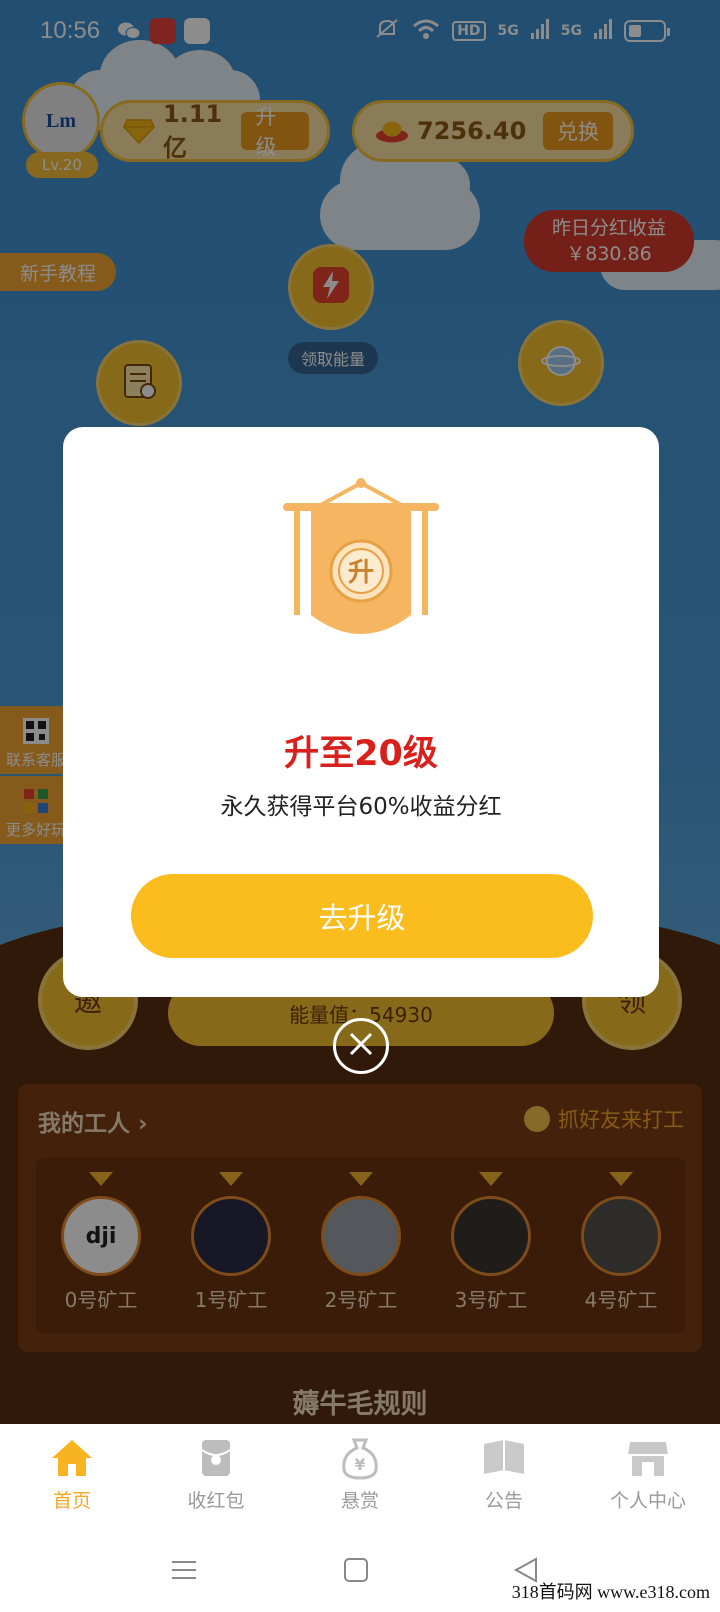  Describe the element at coordinates (610, 1592) in the screenshot. I see `watermark-text: 318首码网 www.e318.com` at that location.